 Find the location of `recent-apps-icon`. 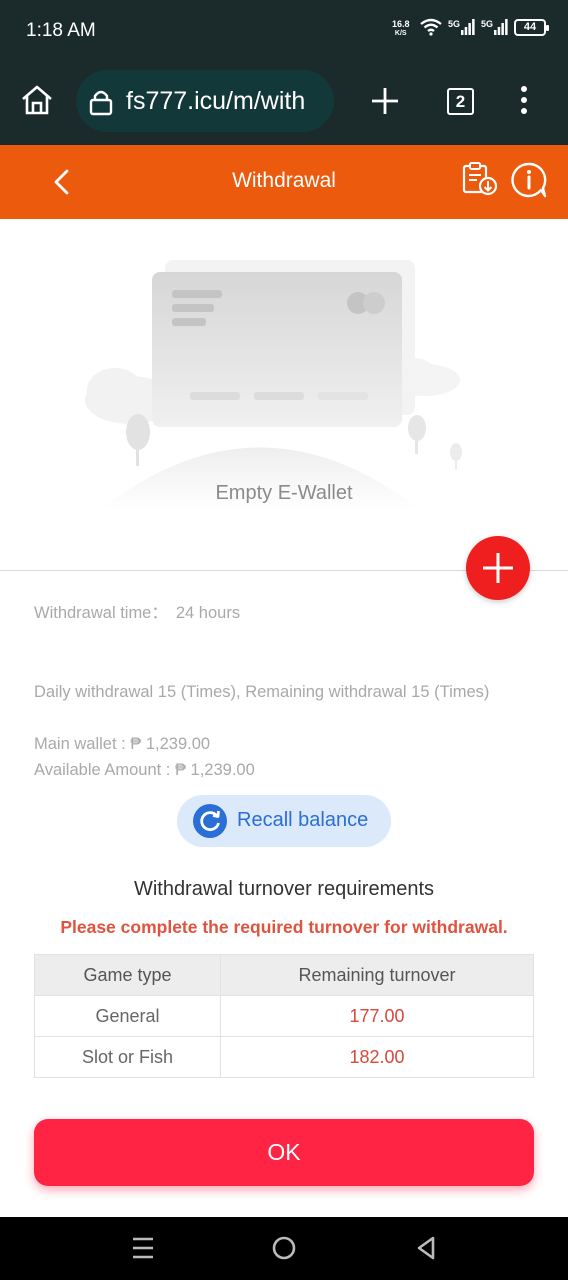

recent-apps-icon is located at coordinates (143, 1248).